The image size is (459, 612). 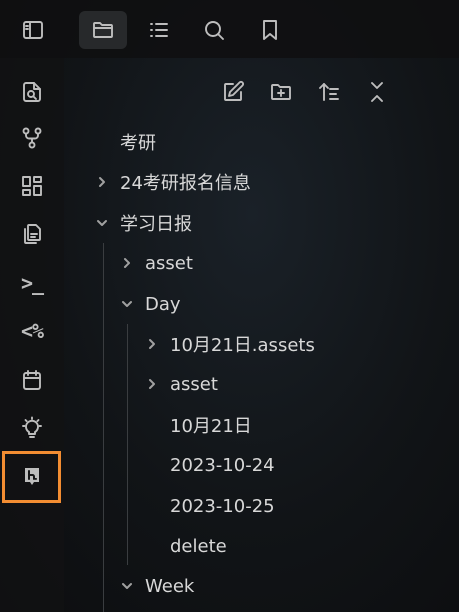 I want to click on tree-file-oct21: 10月21日, so click(x=211, y=425).